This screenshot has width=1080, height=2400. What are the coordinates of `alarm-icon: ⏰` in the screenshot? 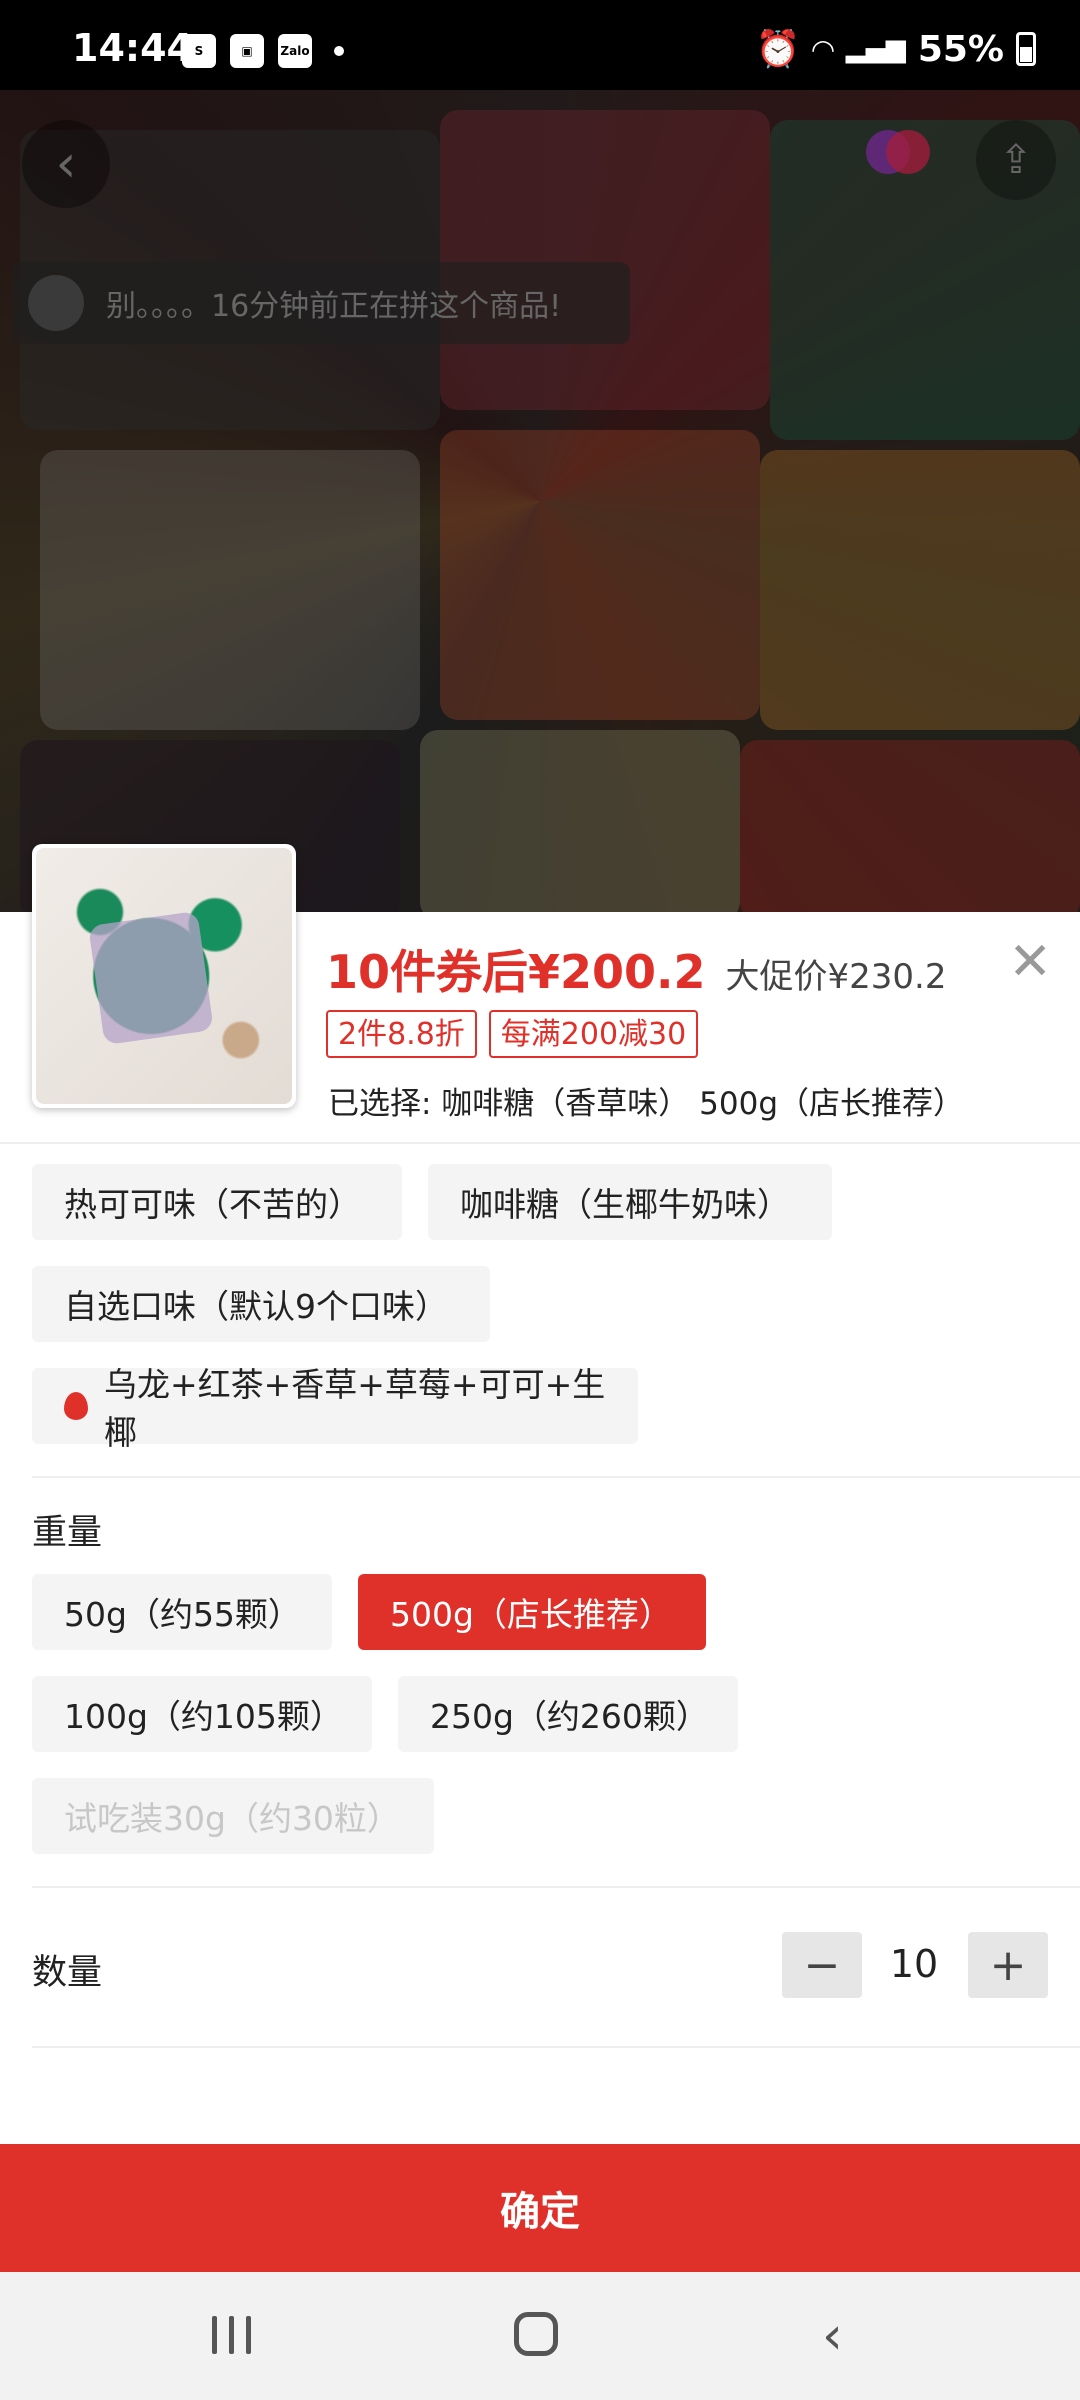 It's located at (778, 49).